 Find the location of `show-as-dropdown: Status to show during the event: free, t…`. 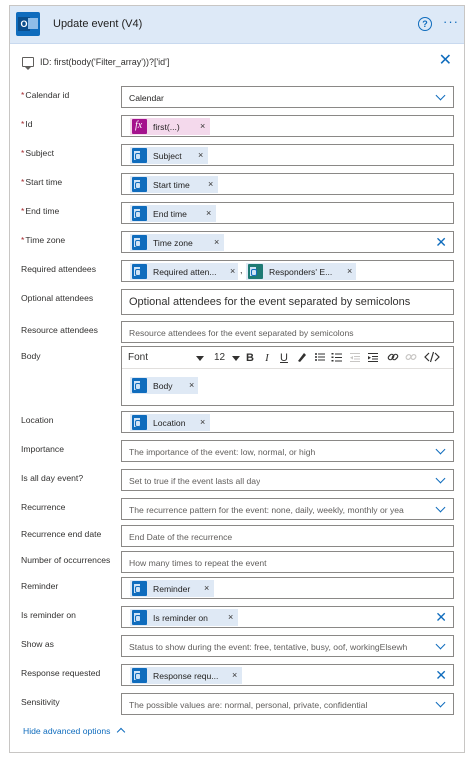

show-as-dropdown: Status to show during the event: free, t… is located at coordinates (287, 646).